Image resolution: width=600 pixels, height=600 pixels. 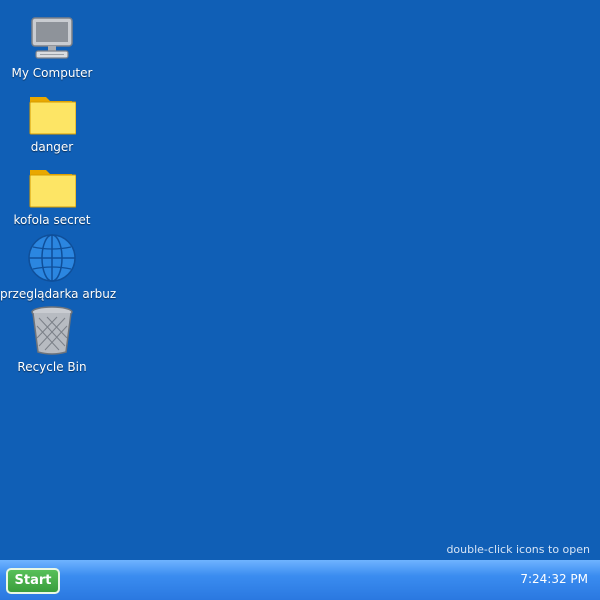 I want to click on desktop-icon-label: Recycle Bin, so click(x=52, y=367).